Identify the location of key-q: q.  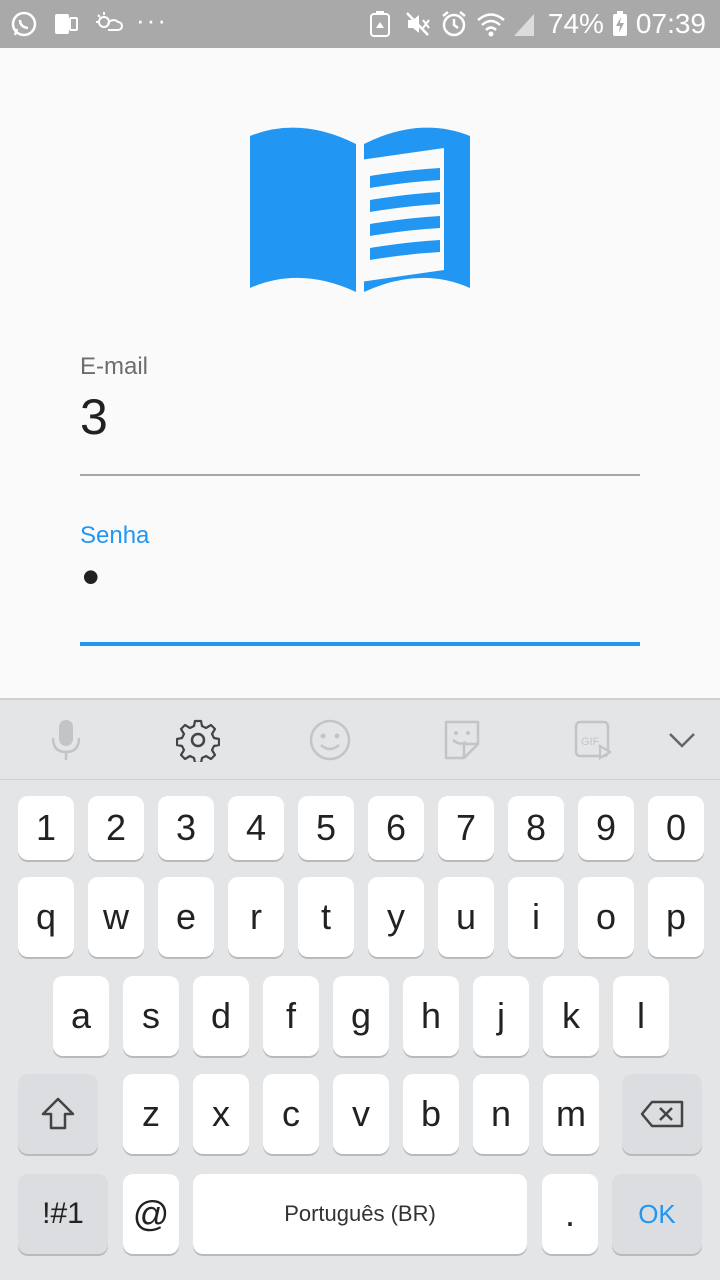
(46, 917).